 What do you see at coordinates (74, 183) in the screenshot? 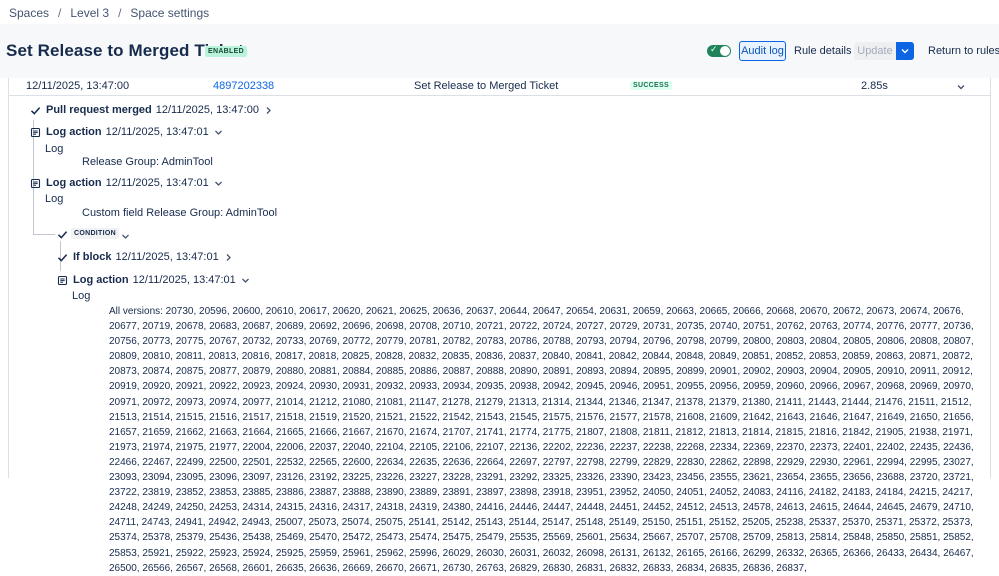
I see `log-action-2-title: Log action` at bounding box center [74, 183].